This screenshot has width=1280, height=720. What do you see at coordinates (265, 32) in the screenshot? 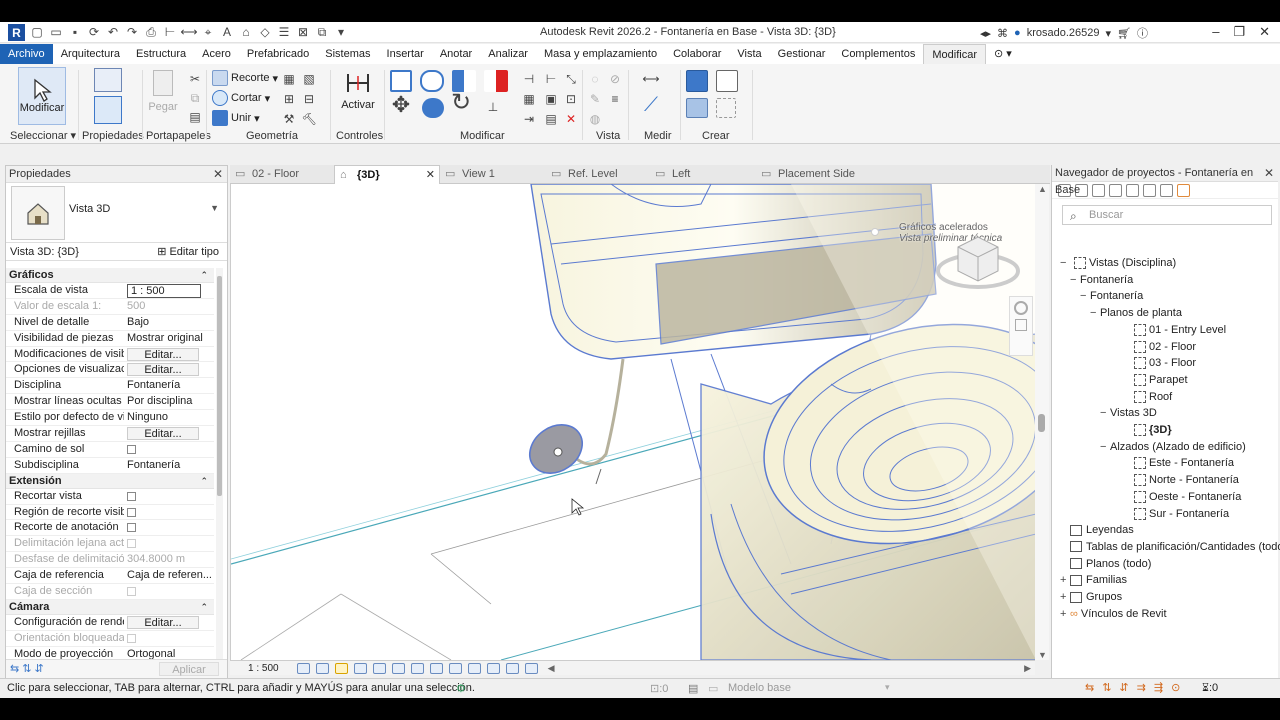
I see `section-icon: ◇` at bounding box center [265, 32].